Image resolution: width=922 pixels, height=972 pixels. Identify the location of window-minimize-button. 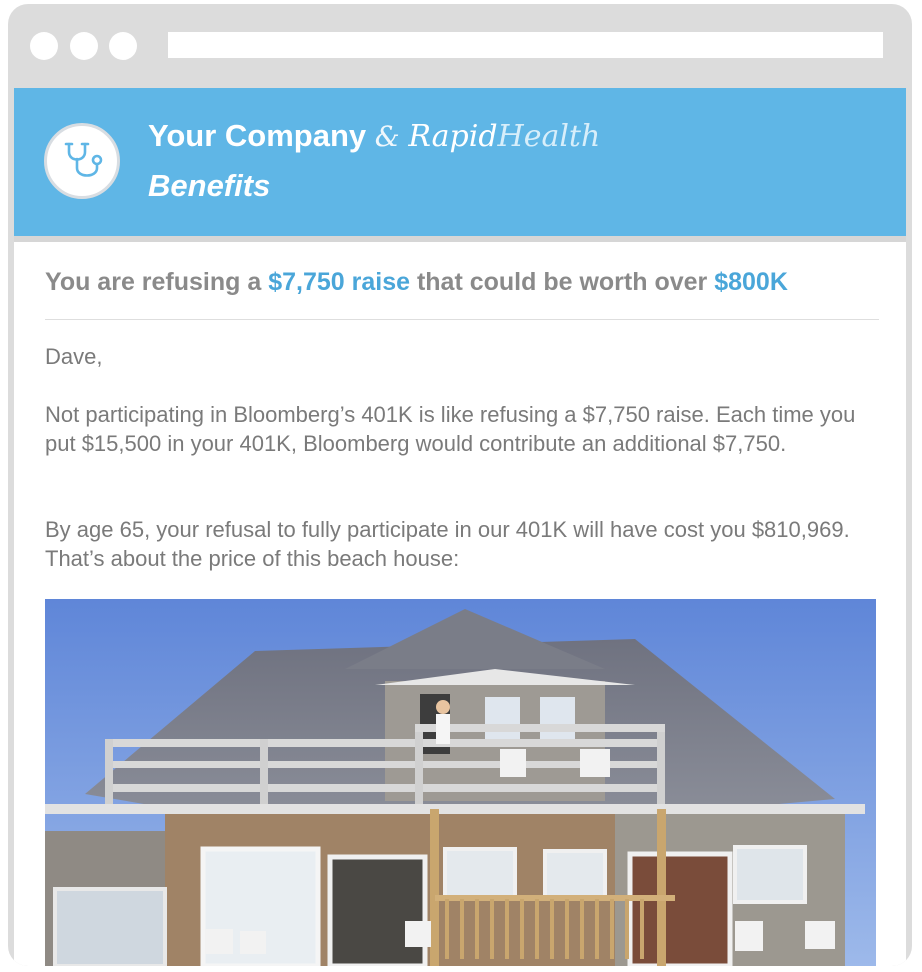
(84, 46).